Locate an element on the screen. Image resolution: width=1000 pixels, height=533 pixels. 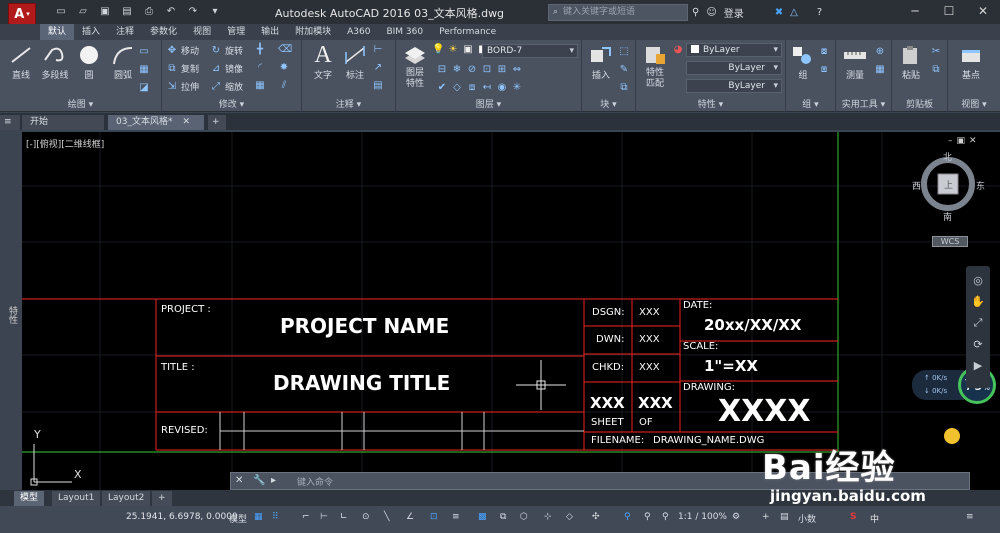
viewport-restore-icon: ▣ is located at coordinates (963, 141).